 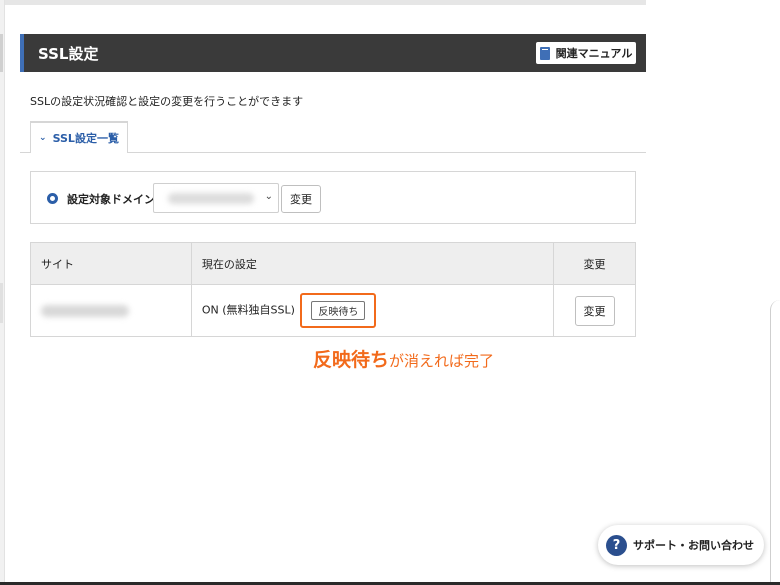 I want to click on status-badge: 反映待ち, so click(x=338, y=310).